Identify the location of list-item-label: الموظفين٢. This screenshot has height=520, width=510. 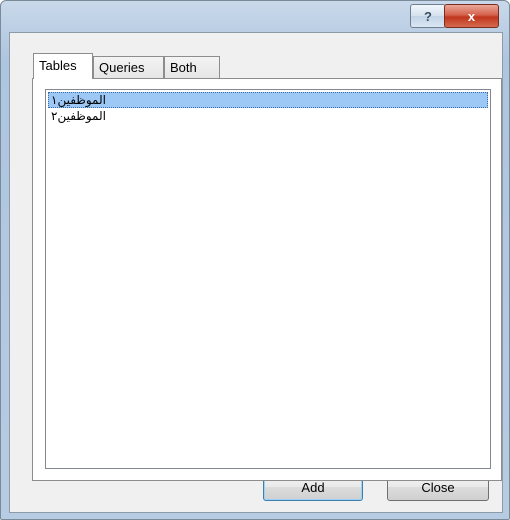
(78, 116).